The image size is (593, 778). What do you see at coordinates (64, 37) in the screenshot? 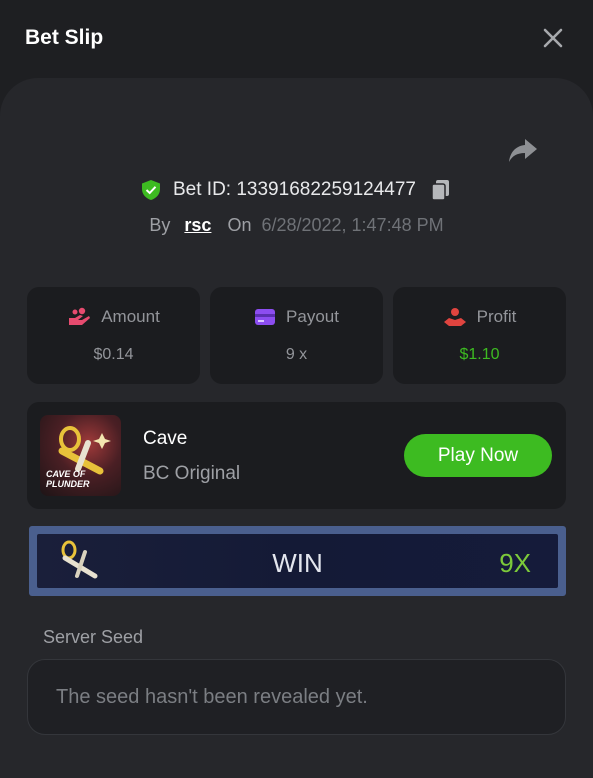
I see `page-title: Bet Slip` at bounding box center [64, 37].